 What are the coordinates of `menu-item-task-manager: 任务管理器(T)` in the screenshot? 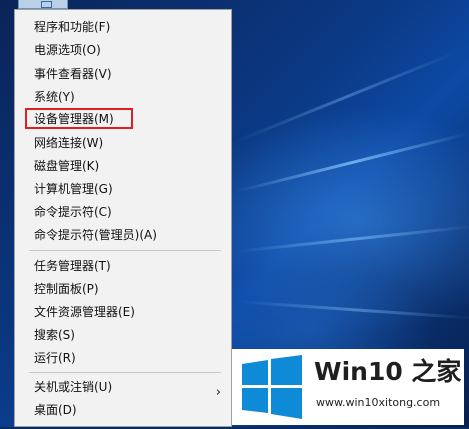 It's located at (72, 266).